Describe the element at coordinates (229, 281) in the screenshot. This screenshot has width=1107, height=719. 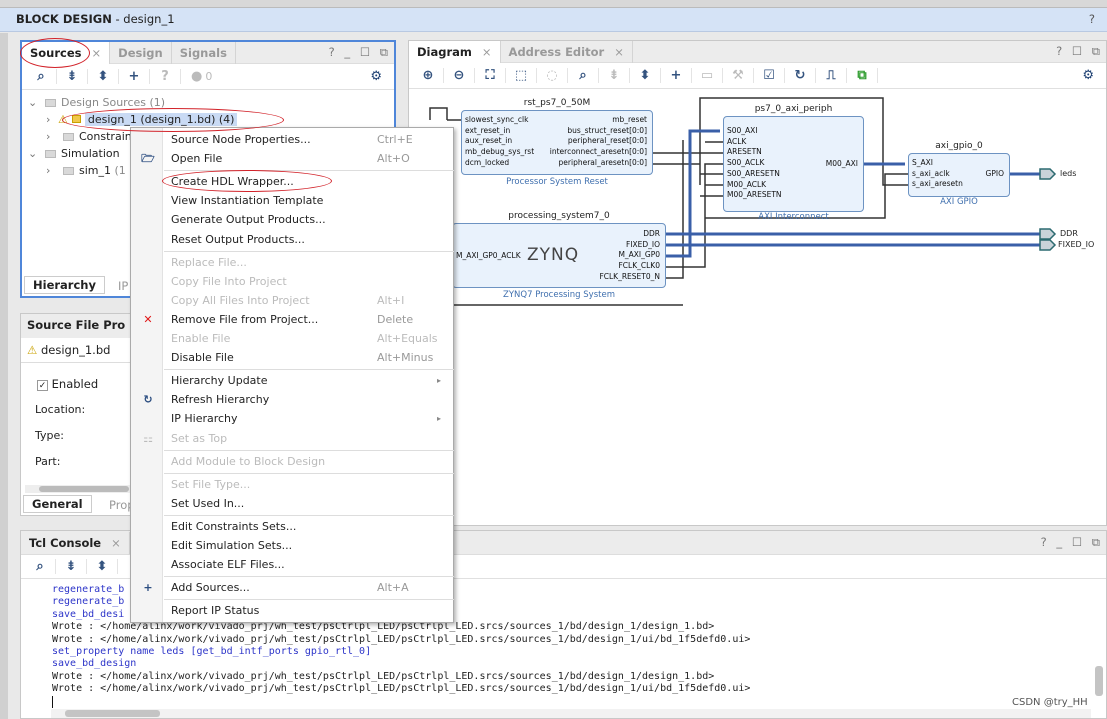
I see `menu-item-label: Copy File Into Project` at that location.